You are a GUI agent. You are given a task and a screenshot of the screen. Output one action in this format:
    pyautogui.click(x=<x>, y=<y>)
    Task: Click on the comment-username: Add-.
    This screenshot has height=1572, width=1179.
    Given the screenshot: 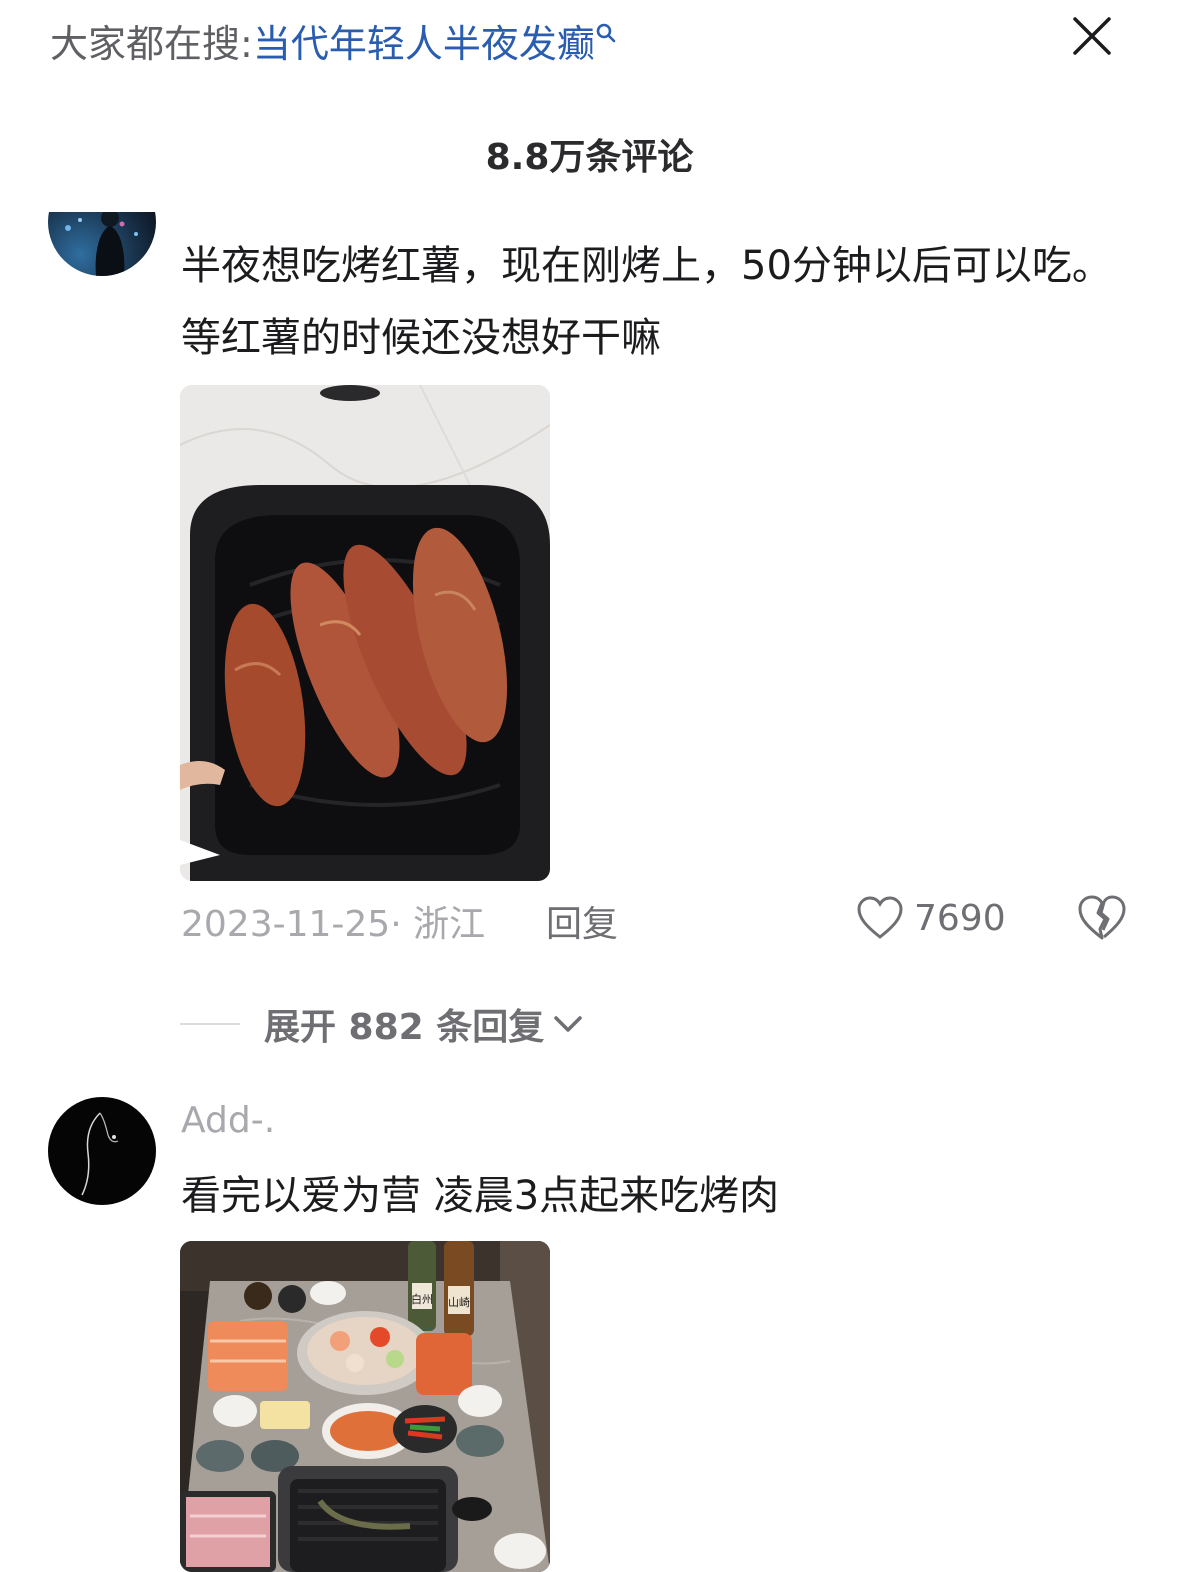 What is the action you would take?
    pyautogui.click(x=228, y=1120)
    